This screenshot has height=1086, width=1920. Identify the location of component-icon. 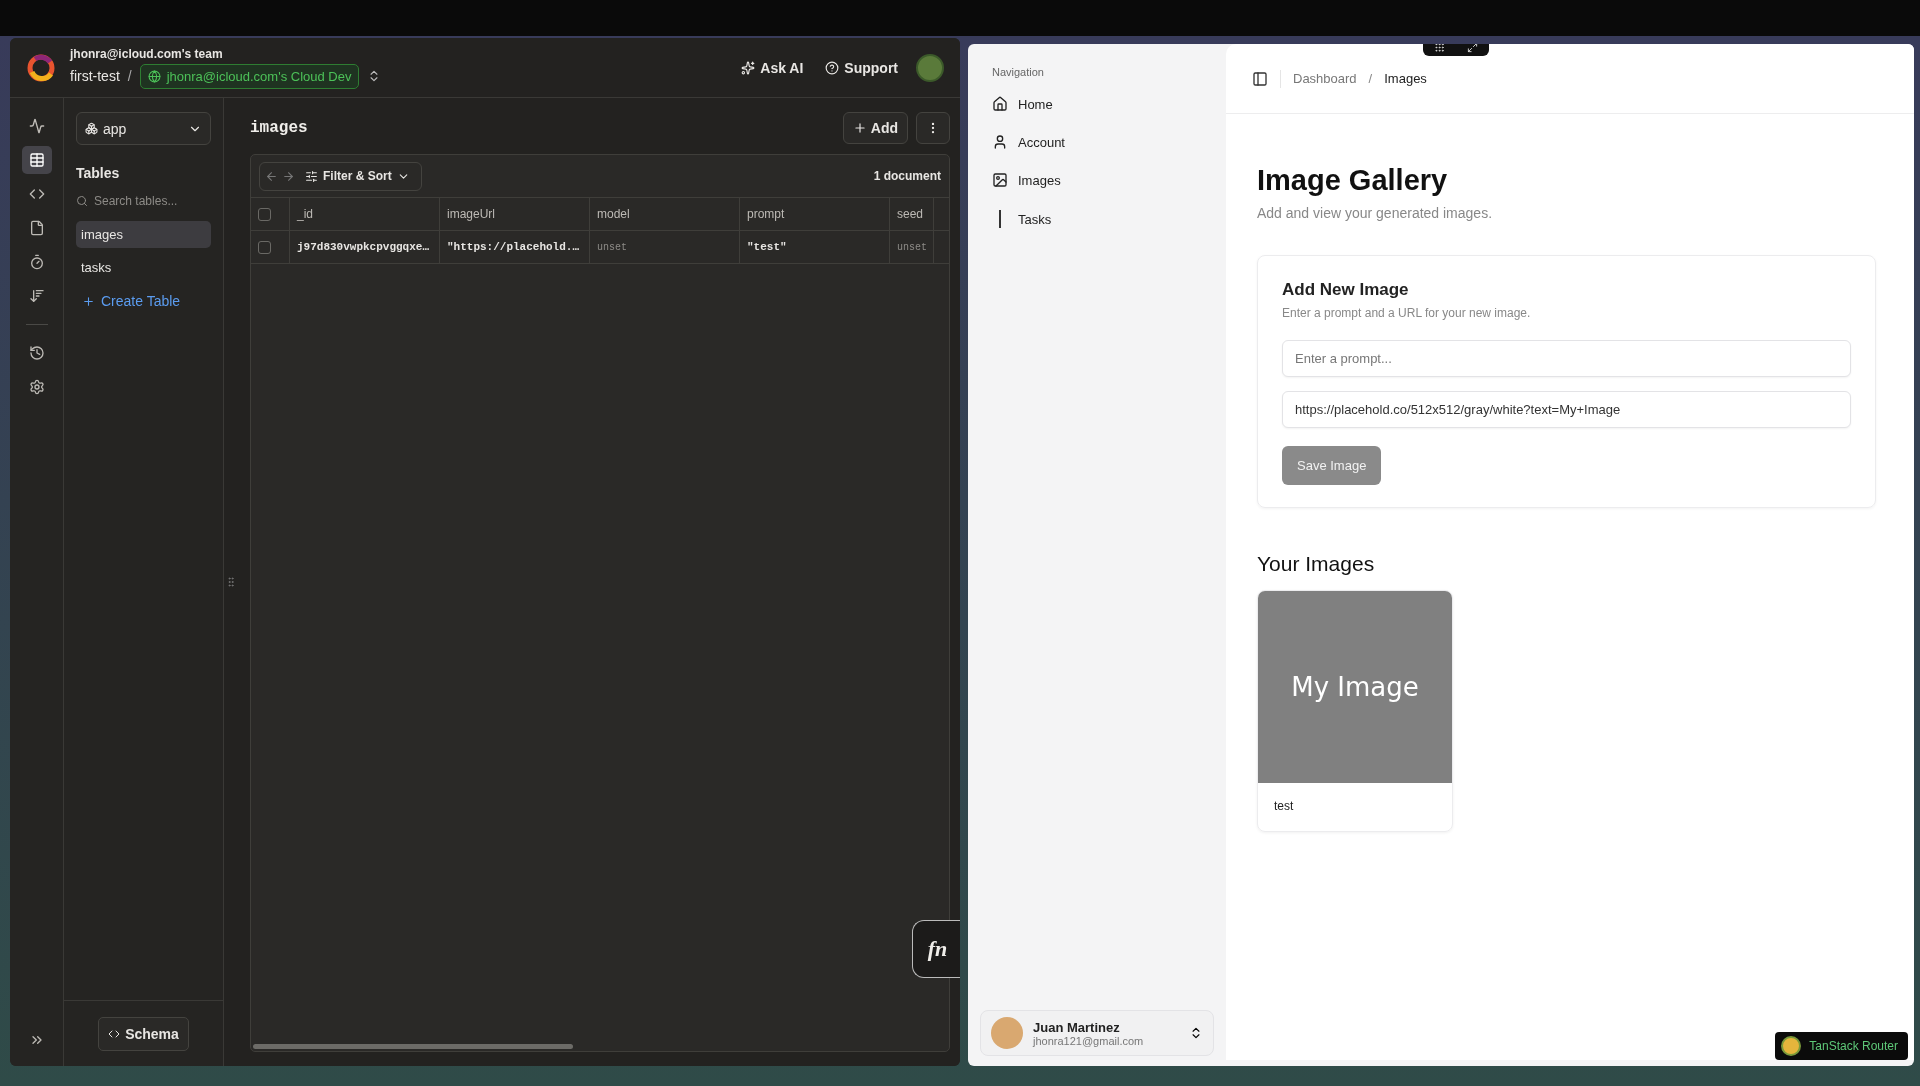
(91, 128).